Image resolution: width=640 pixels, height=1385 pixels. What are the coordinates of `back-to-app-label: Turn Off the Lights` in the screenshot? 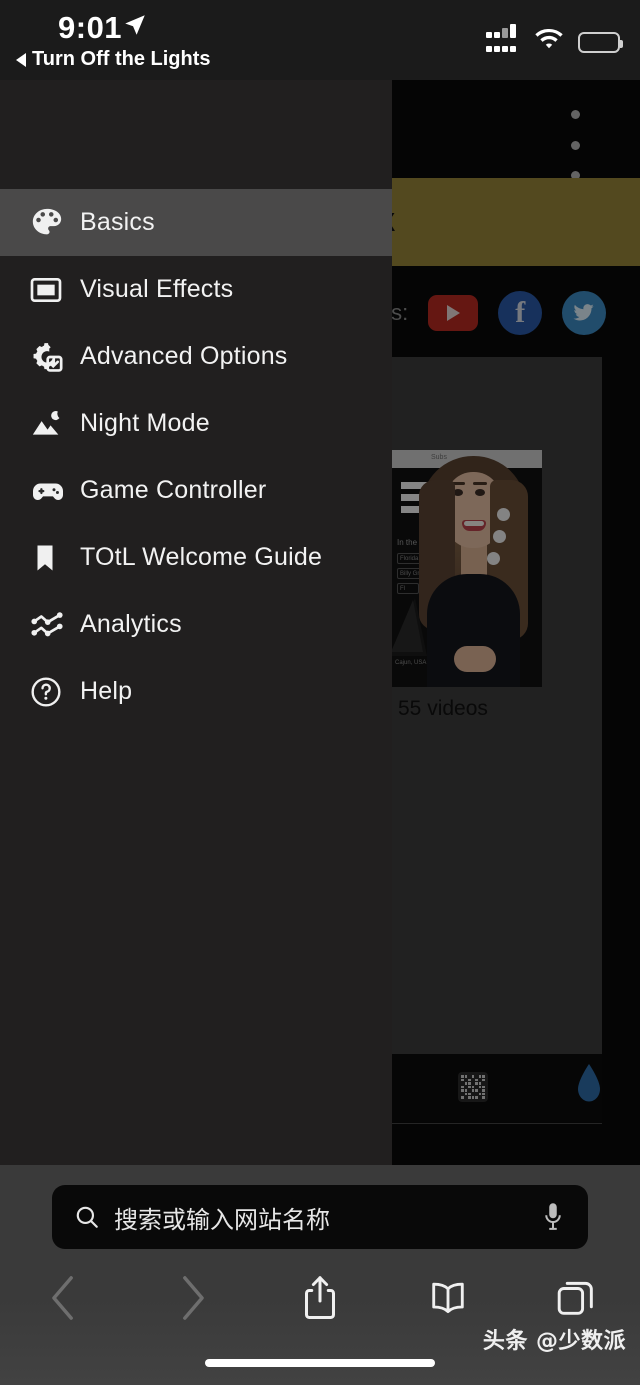 It's located at (121, 59).